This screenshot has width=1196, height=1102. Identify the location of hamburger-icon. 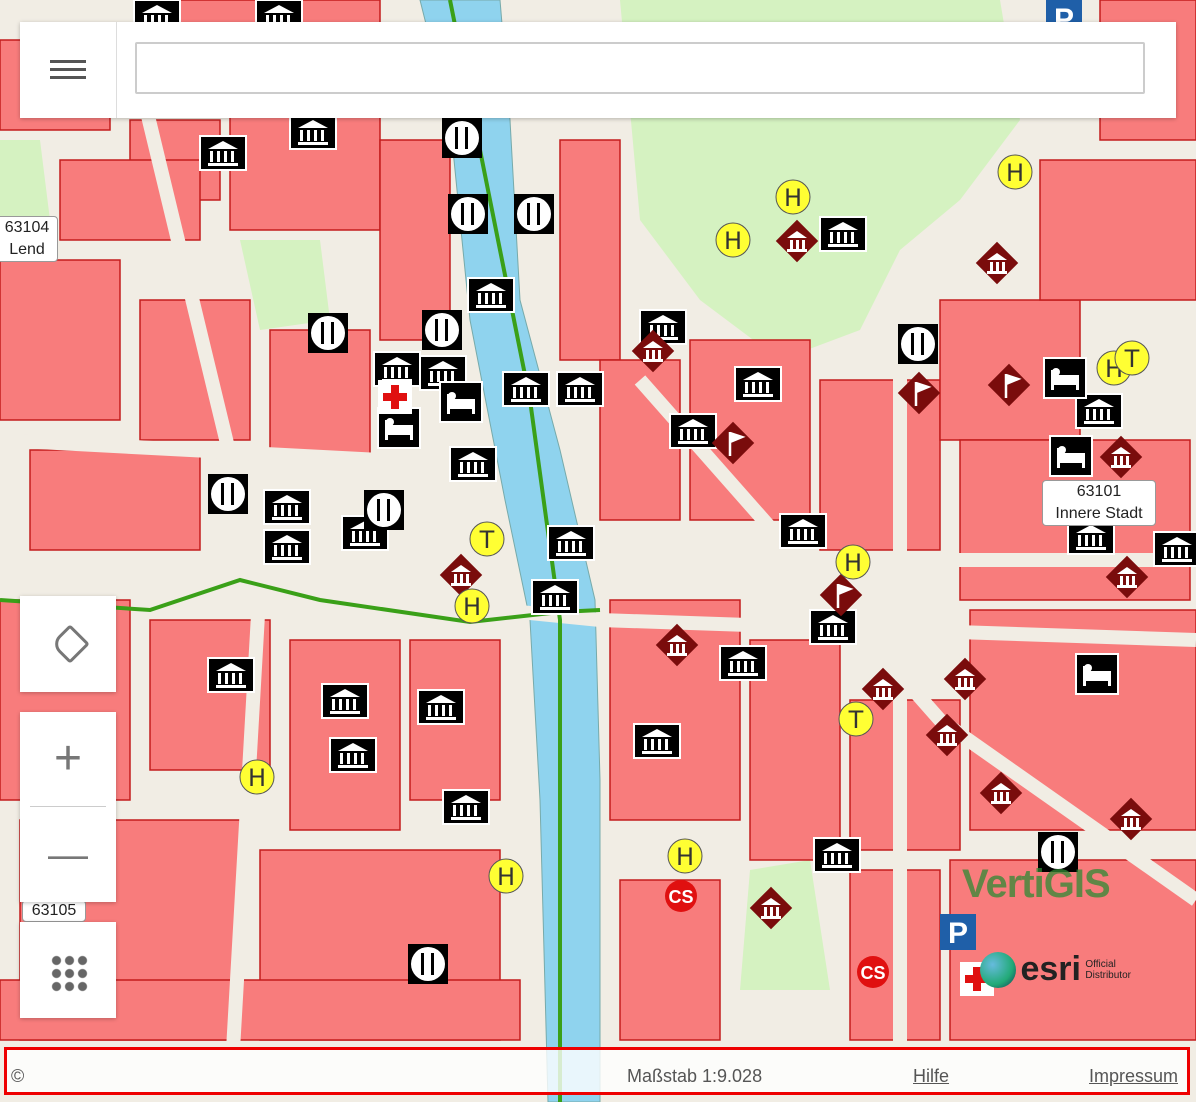
(68, 69).